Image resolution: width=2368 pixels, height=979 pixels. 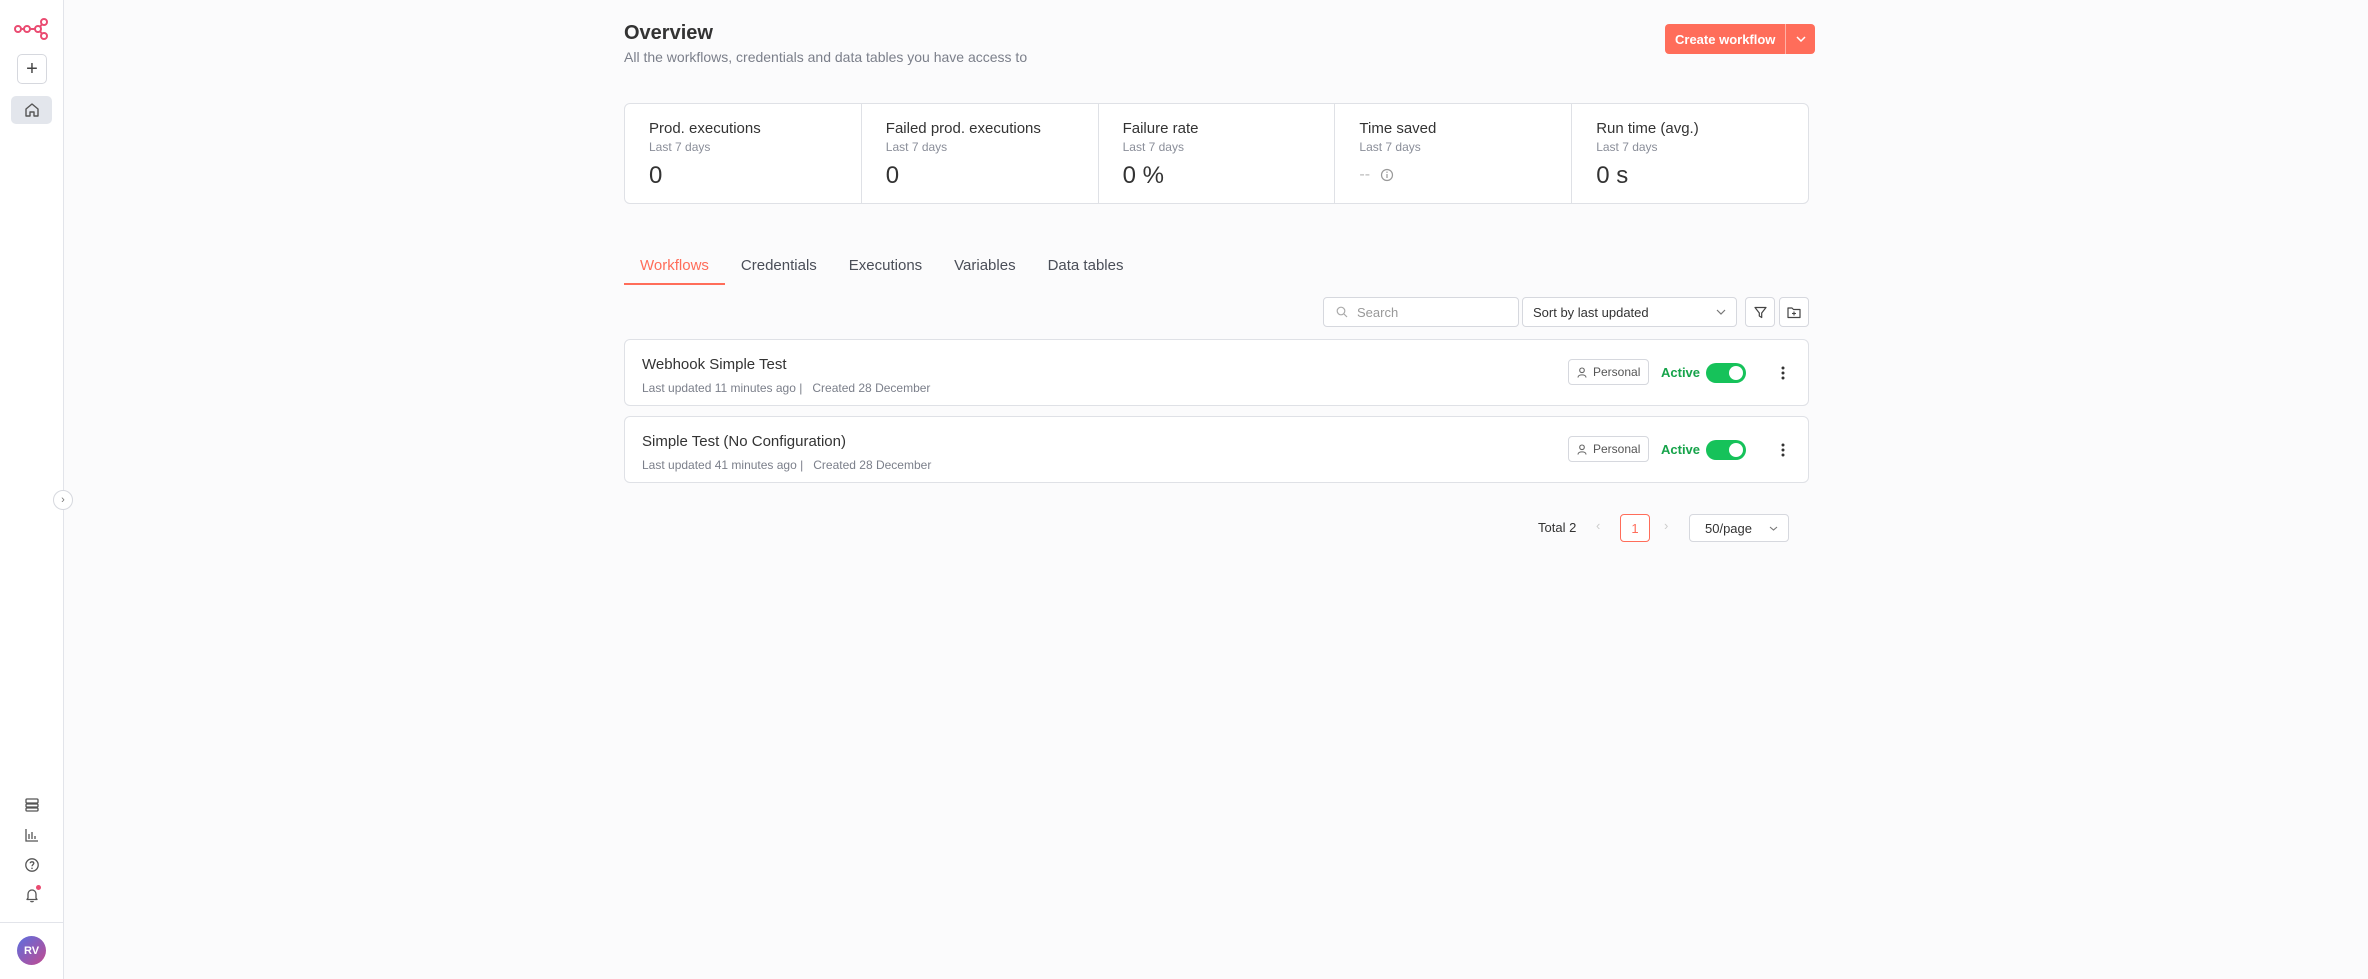 I want to click on sort-select: Sort by last updated, so click(x=1629, y=312).